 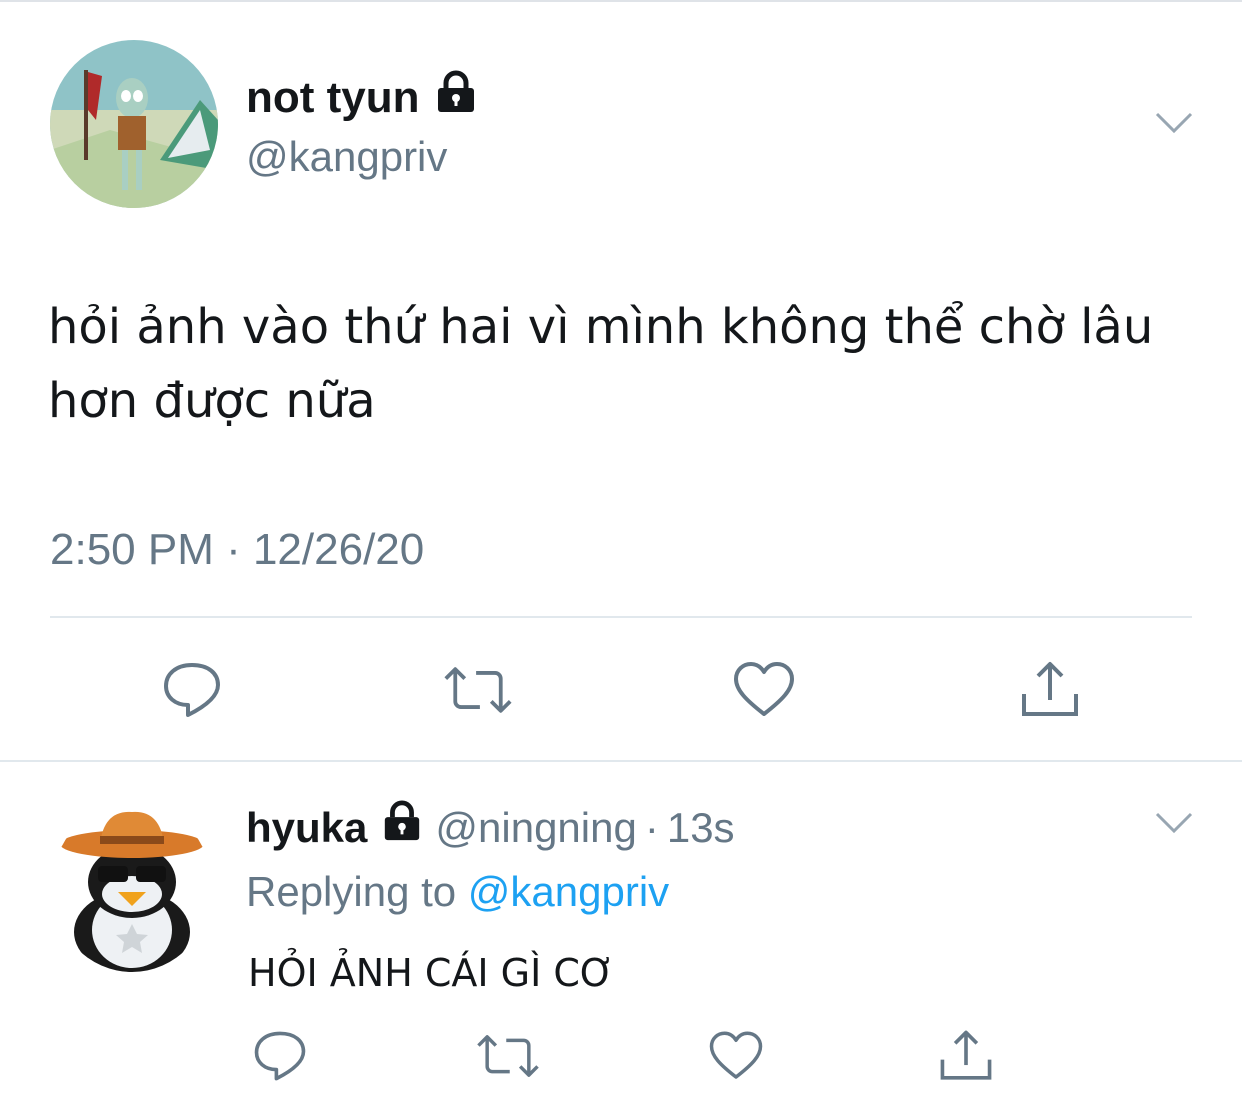 What do you see at coordinates (701, 828) in the screenshot?
I see `reply-time: 13s` at bounding box center [701, 828].